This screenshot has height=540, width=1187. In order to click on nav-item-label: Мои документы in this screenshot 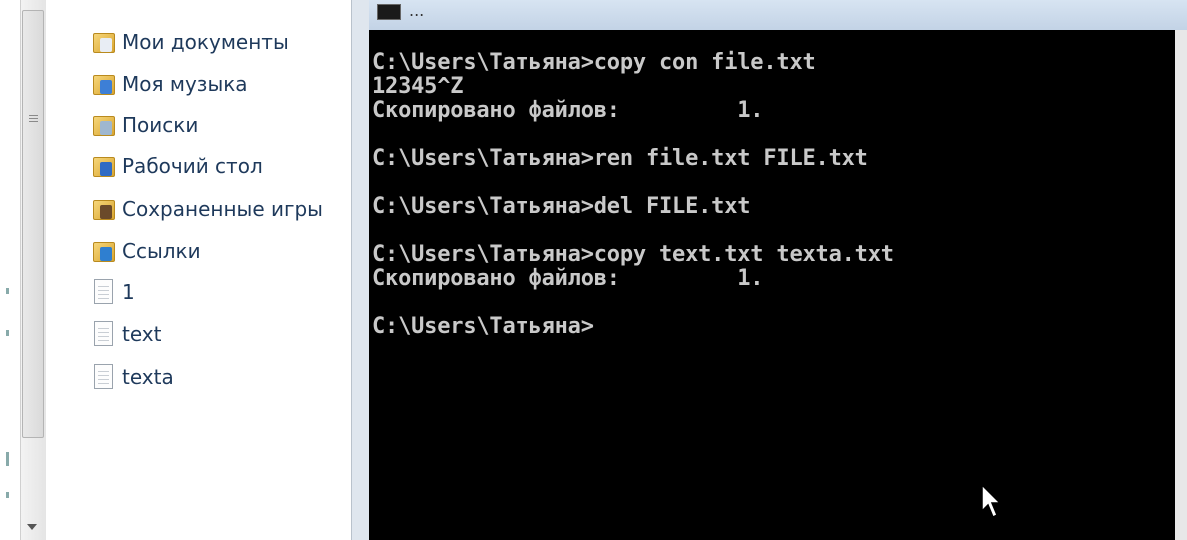, I will do `click(205, 42)`.